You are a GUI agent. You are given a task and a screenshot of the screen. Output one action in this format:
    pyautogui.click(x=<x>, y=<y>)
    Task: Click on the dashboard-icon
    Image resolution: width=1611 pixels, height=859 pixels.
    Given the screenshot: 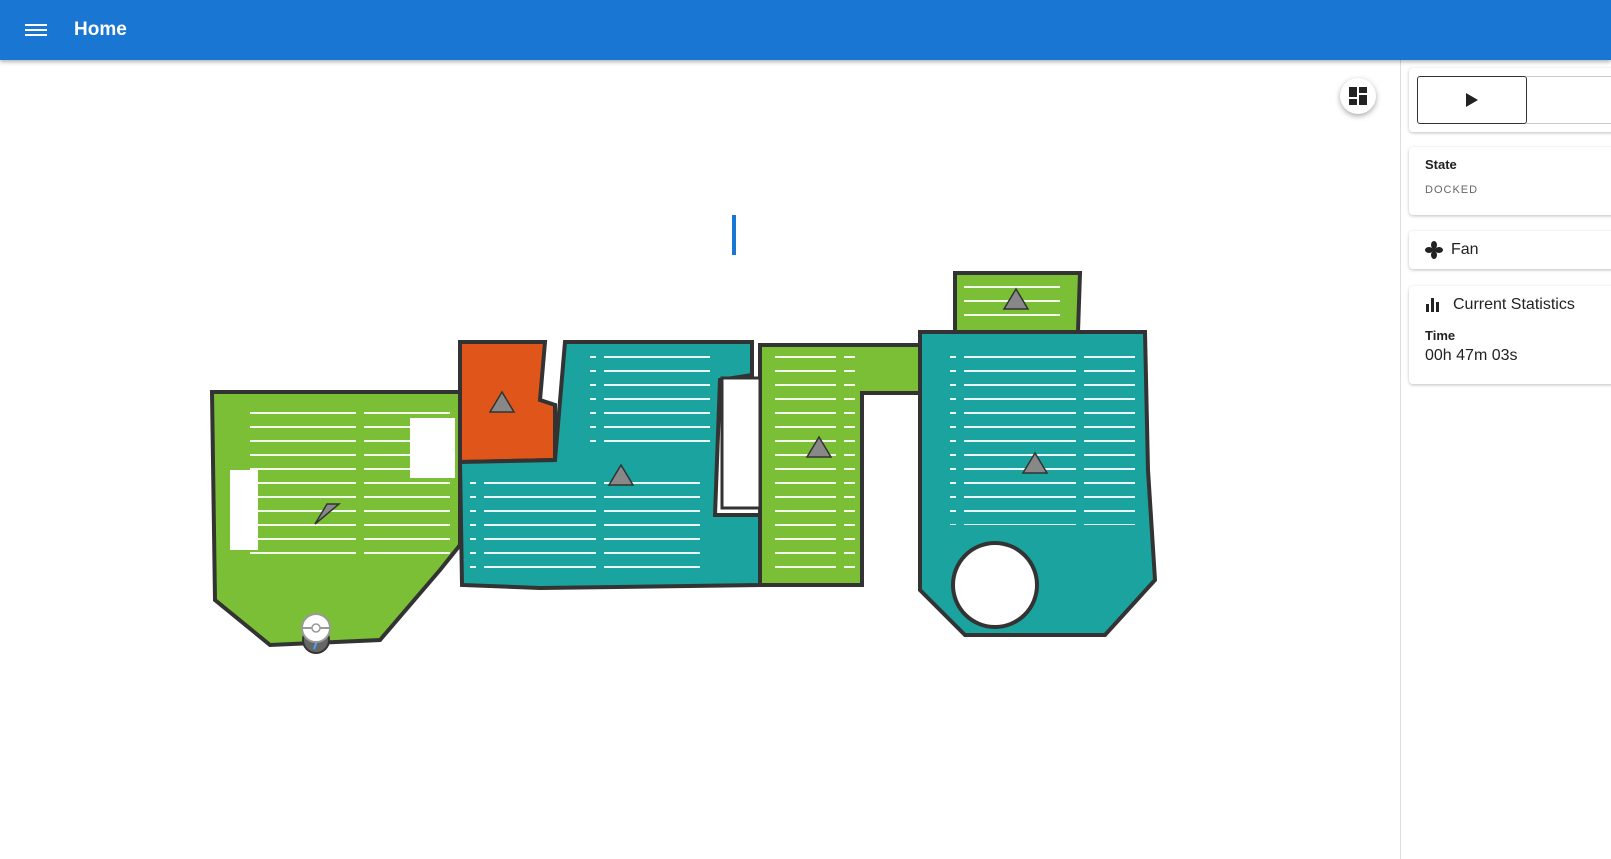 What is the action you would take?
    pyautogui.click(x=1358, y=96)
    